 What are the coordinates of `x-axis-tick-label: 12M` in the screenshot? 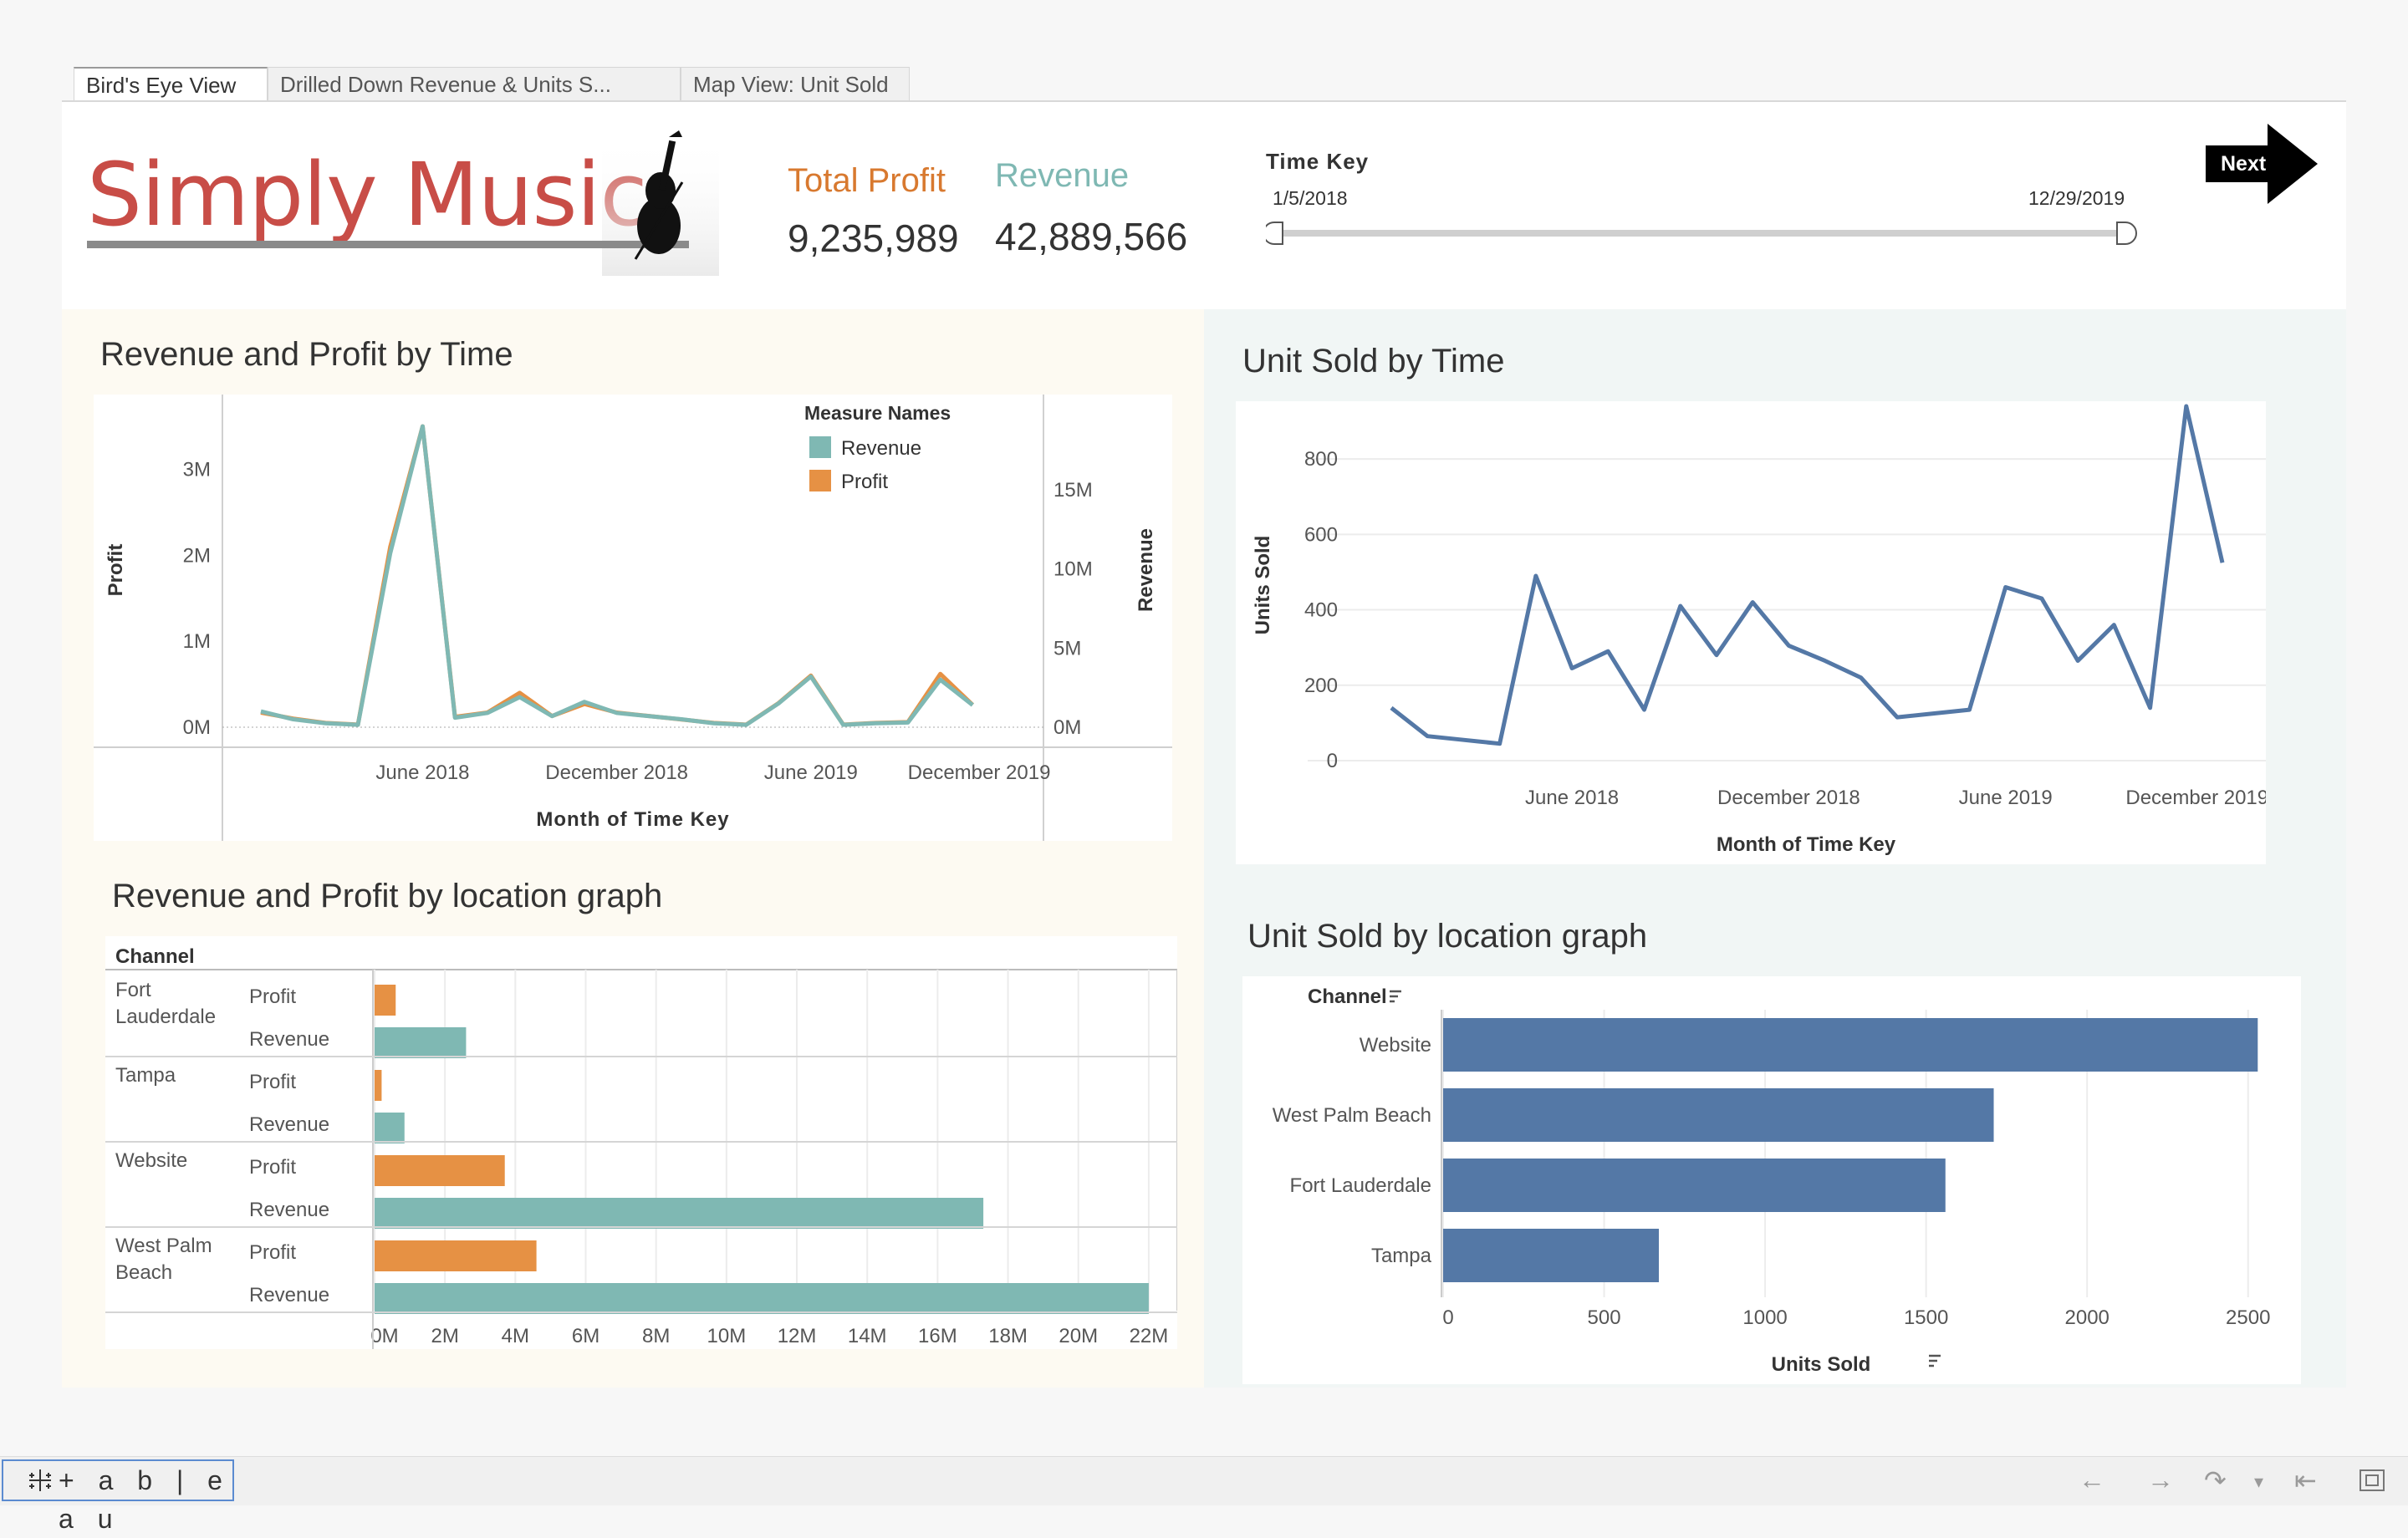 It's located at (798, 1336).